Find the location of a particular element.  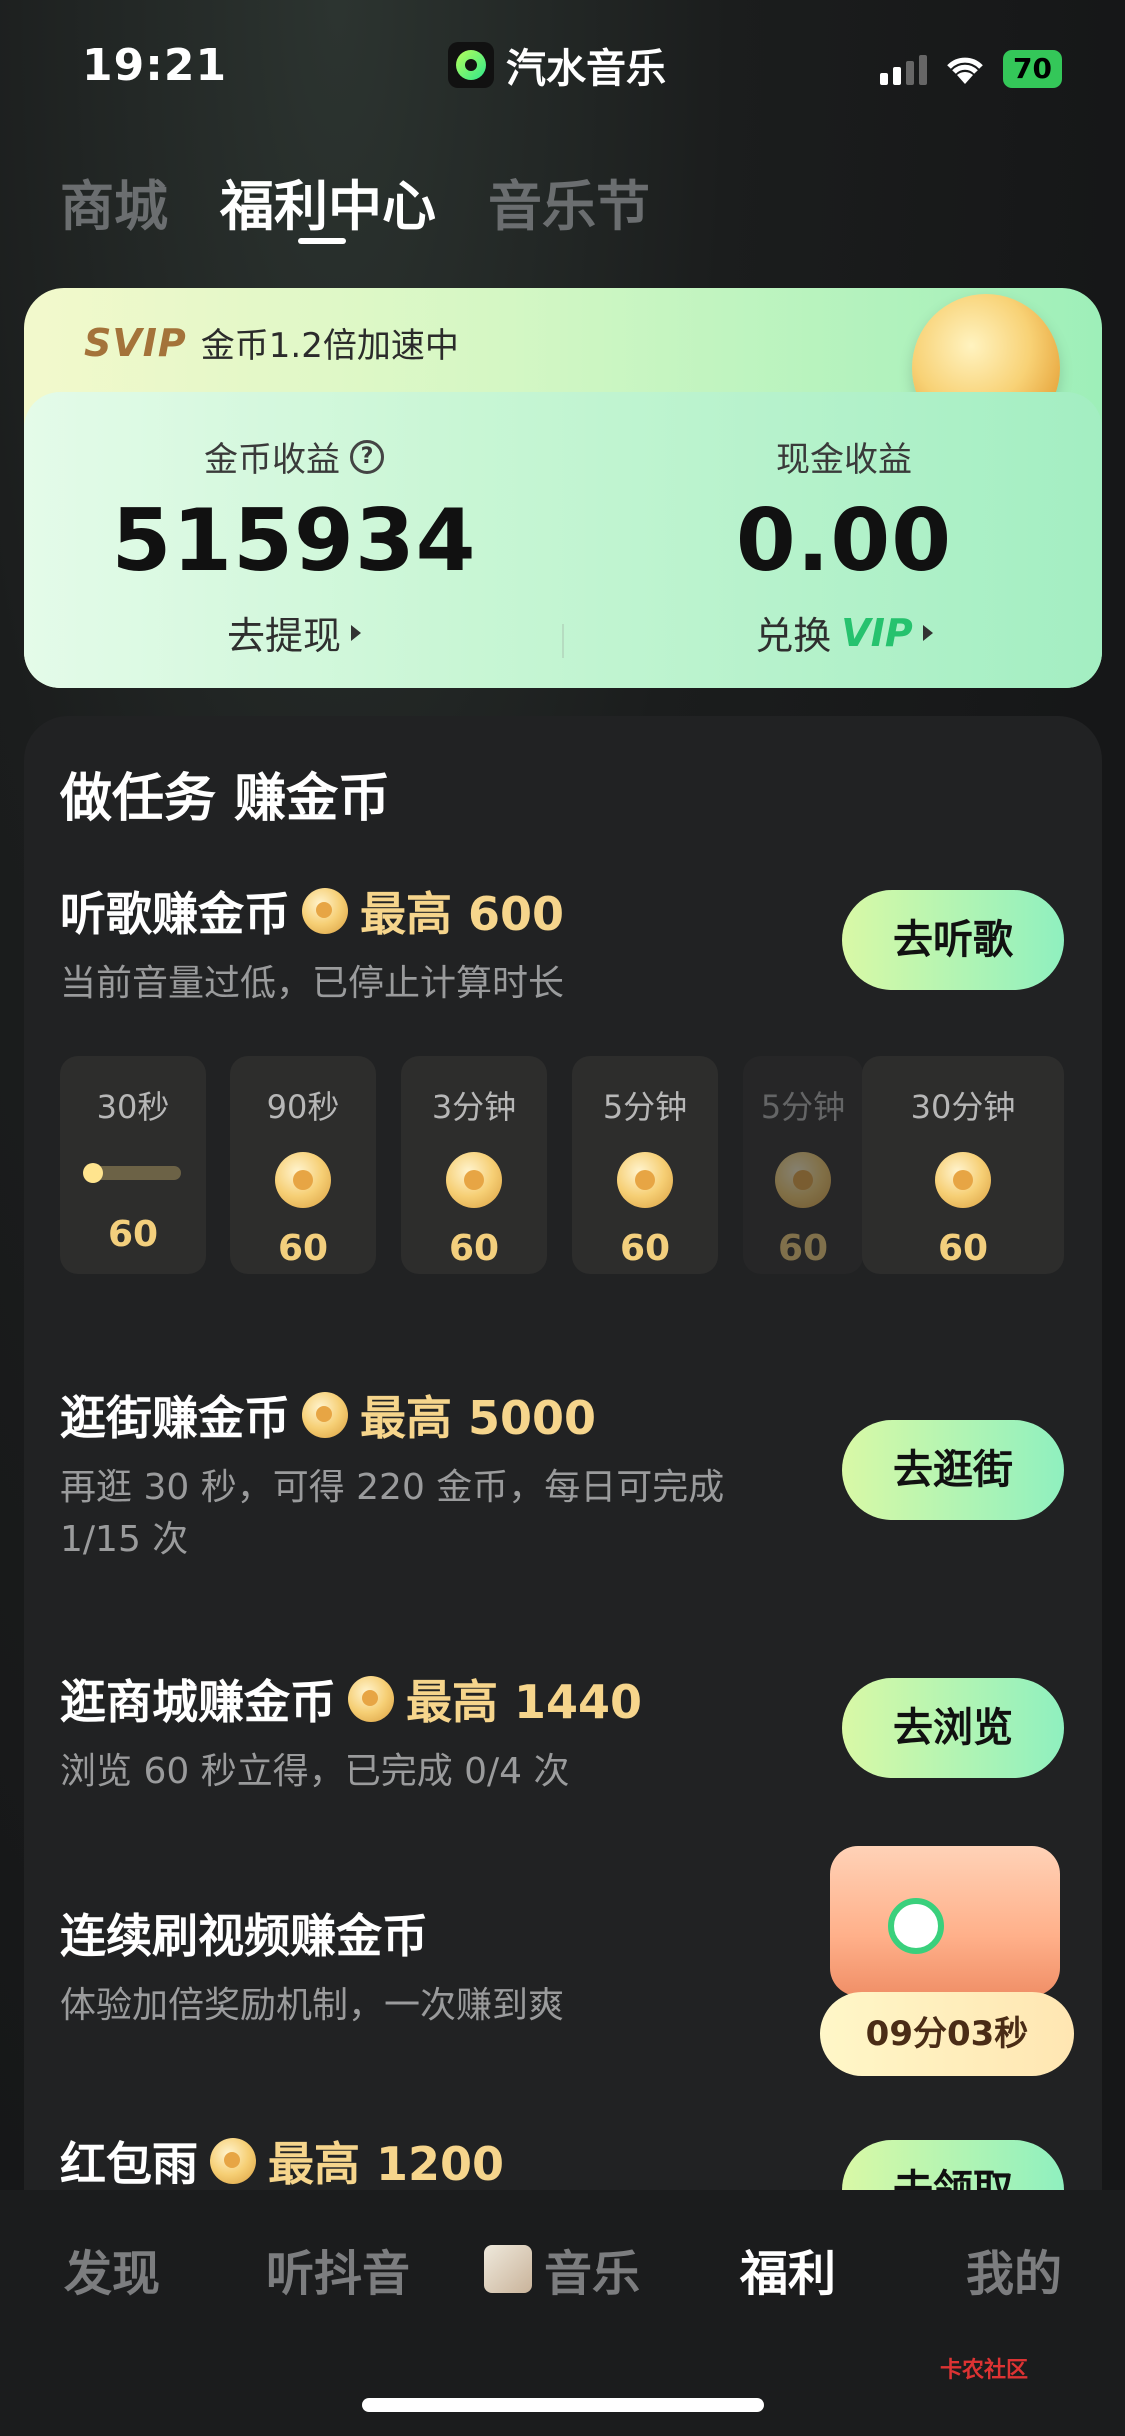

coin-stack-icon is located at coordinates (963, 1180).